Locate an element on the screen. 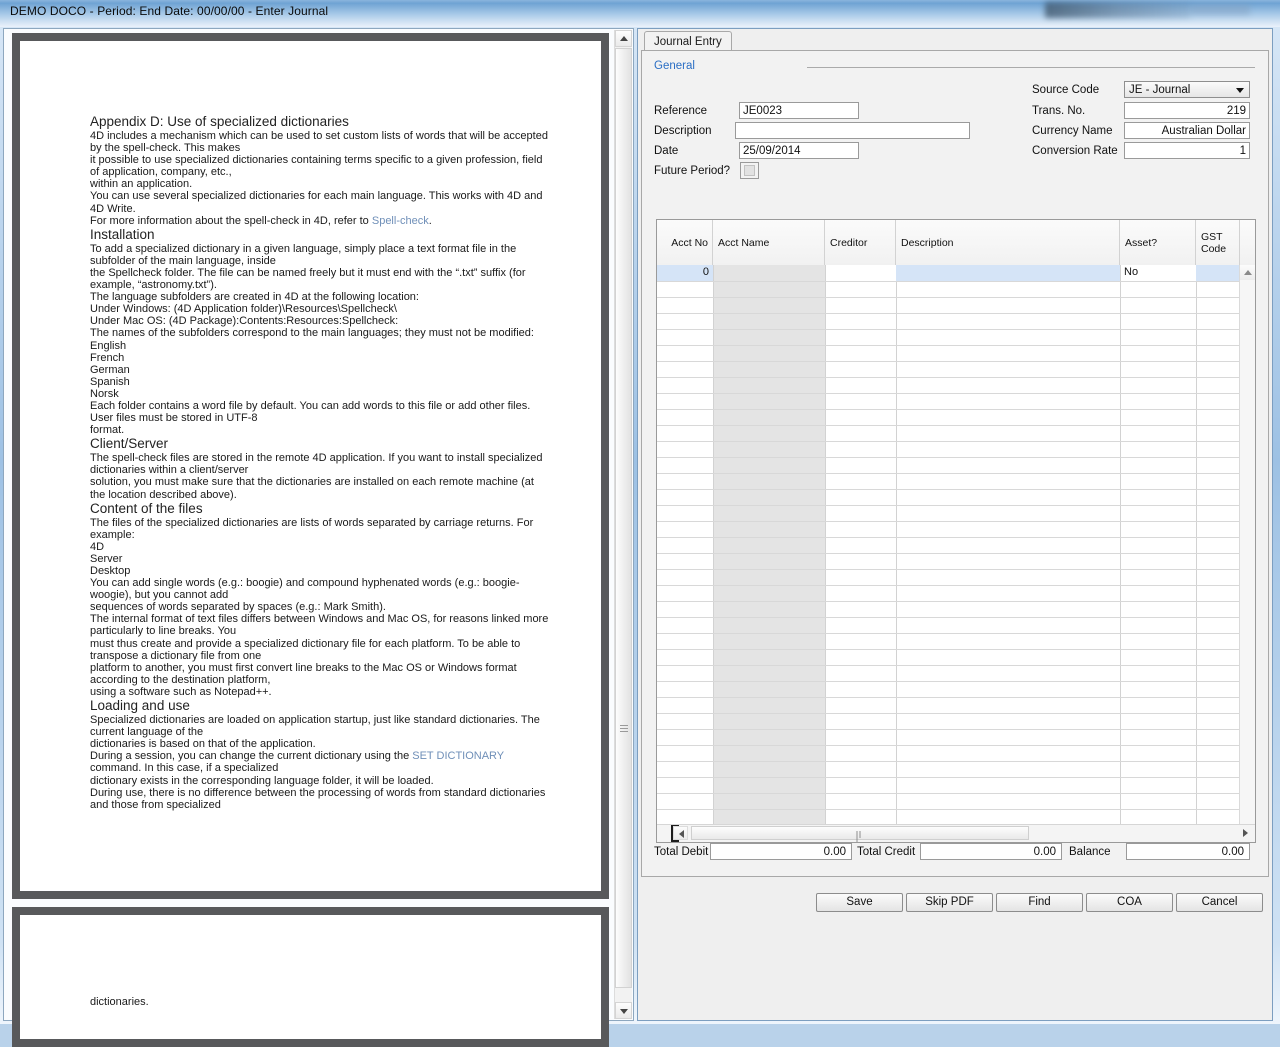 Image resolution: width=1280 pixels, height=1047 pixels. conversion-rate-input: 1 is located at coordinates (1187, 150).